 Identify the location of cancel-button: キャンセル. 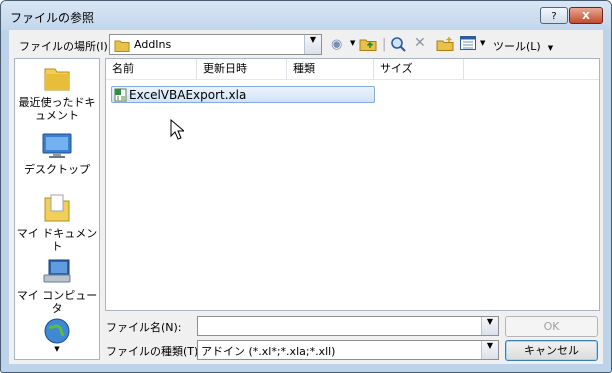
(551, 350).